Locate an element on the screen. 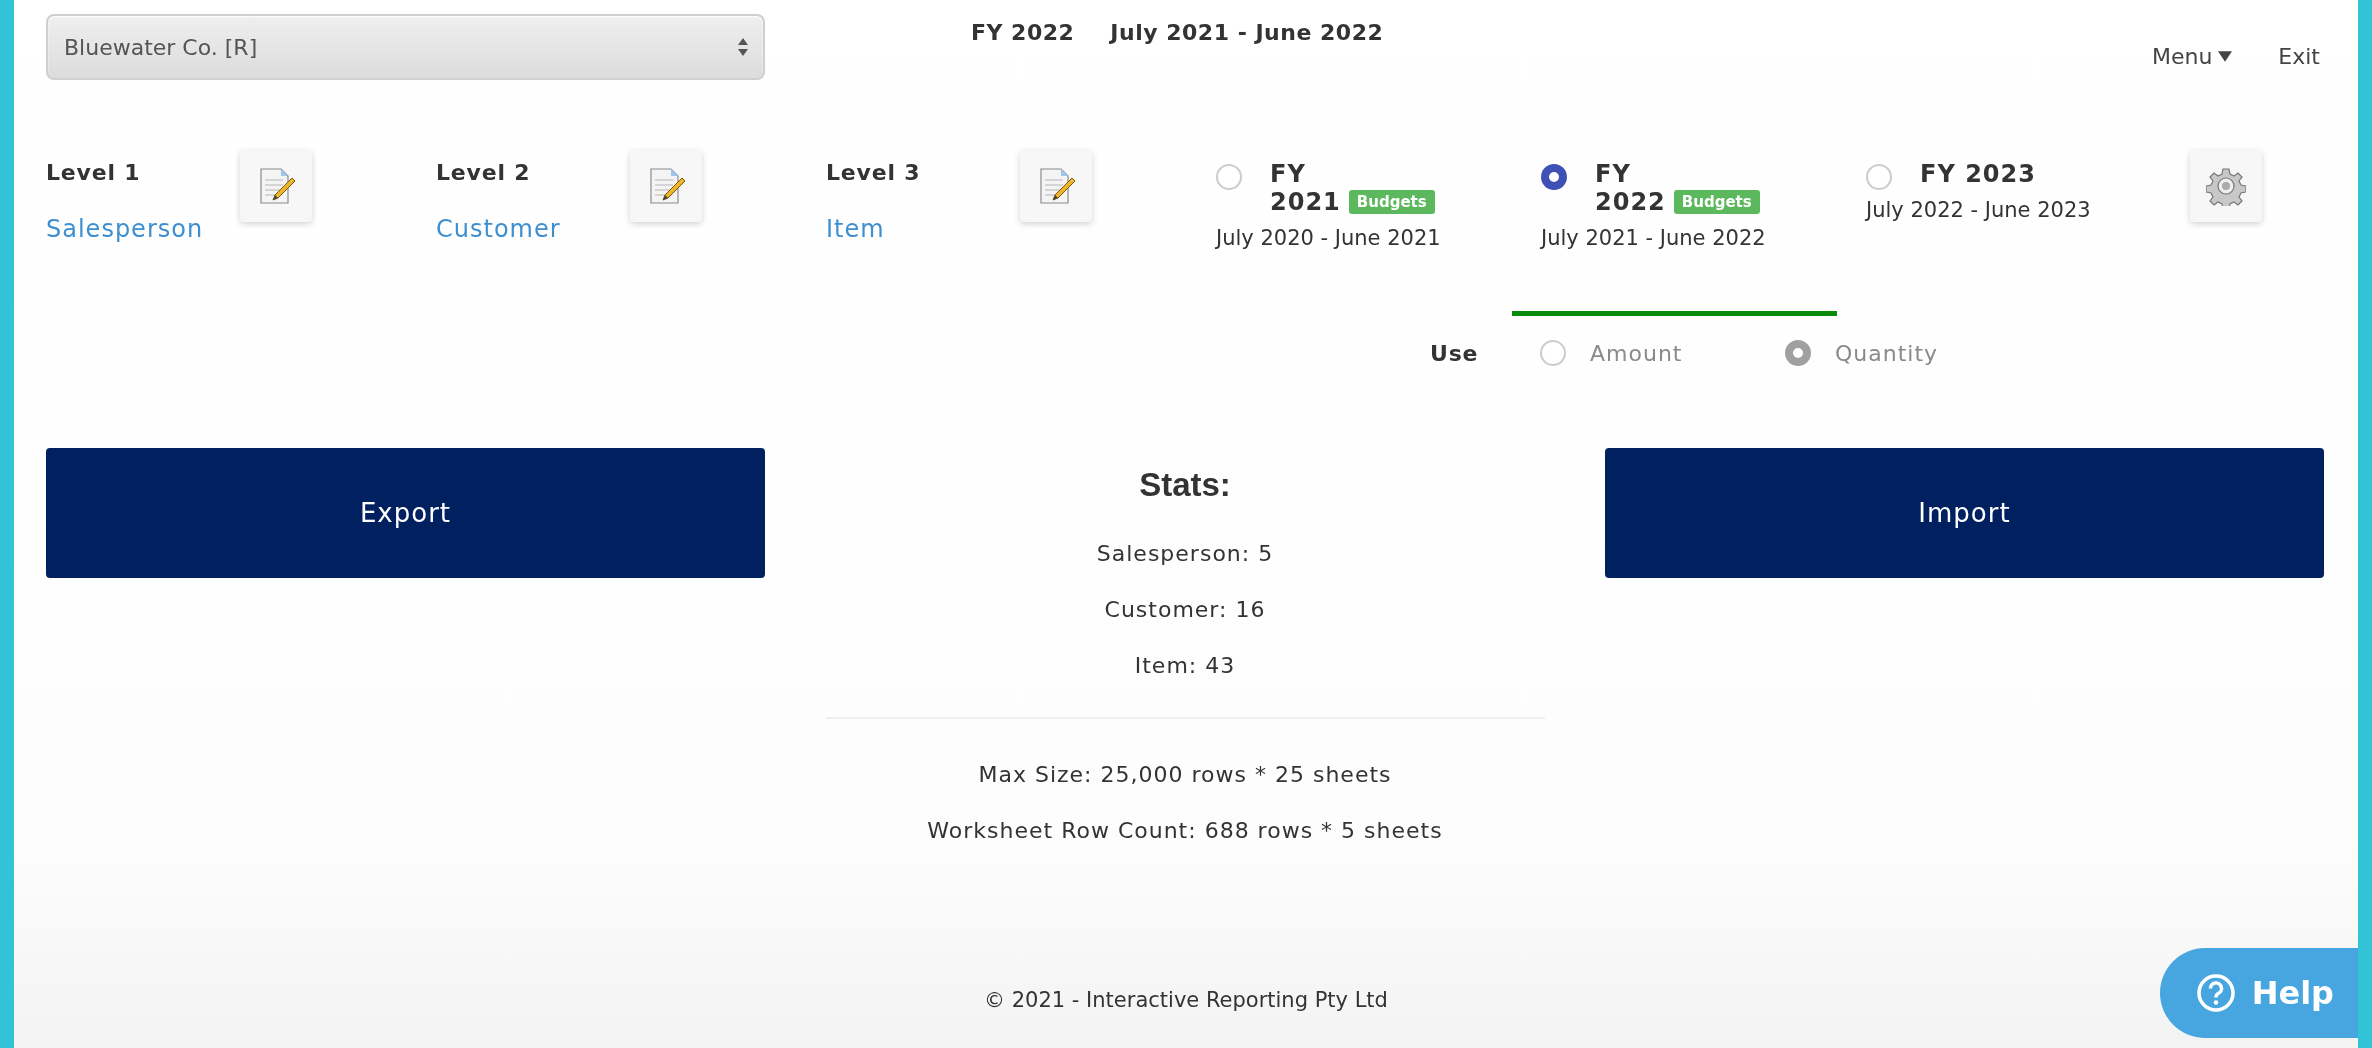  import-button: Import is located at coordinates (1964, 513).